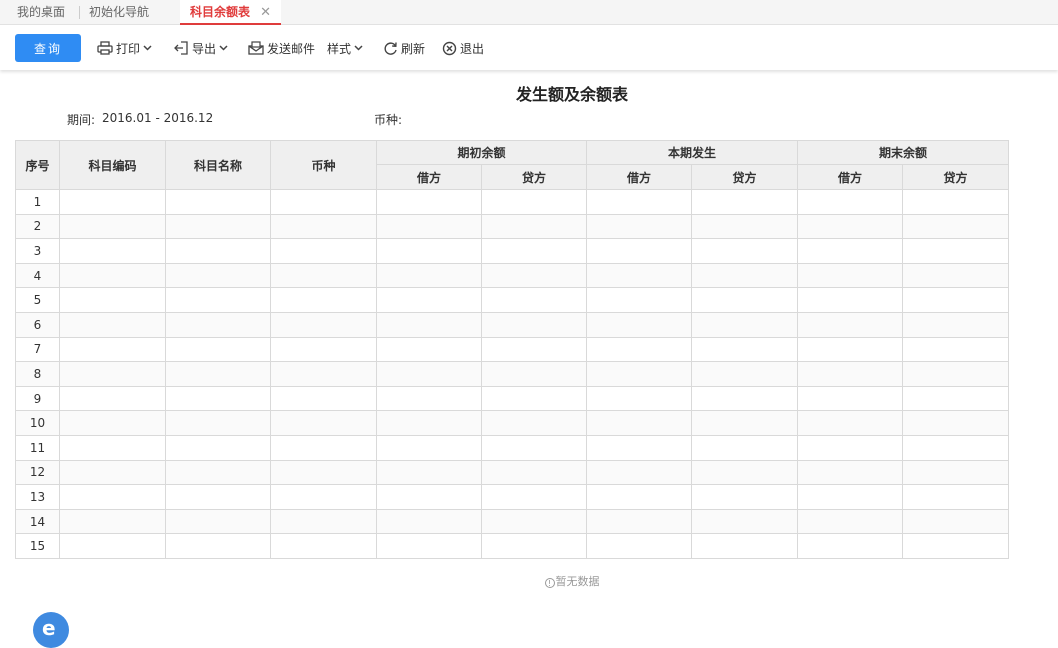 Image resolution: width=1058 pixels, height=648 pixels. What do you see at coordinates (903, 152) in the screenshot?
I see `header-closing: 期末余额` at bounding box center [903, 152].